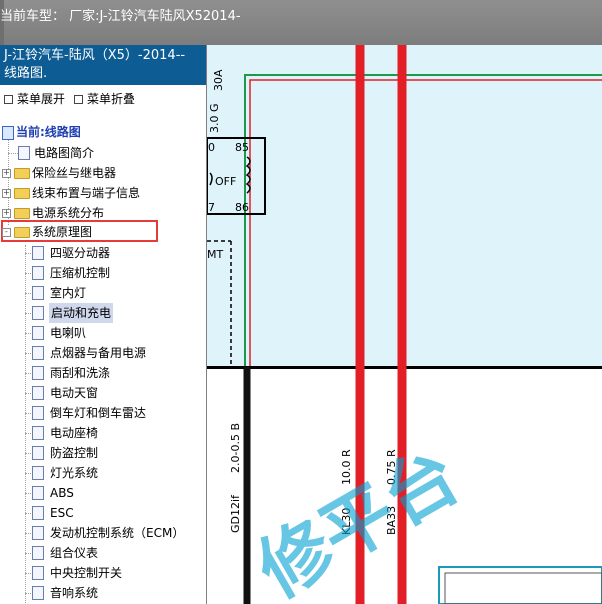 The height and width of the screenshot is (604, 602). I want to click on relay-pin-85: 85, so click(242, 147).